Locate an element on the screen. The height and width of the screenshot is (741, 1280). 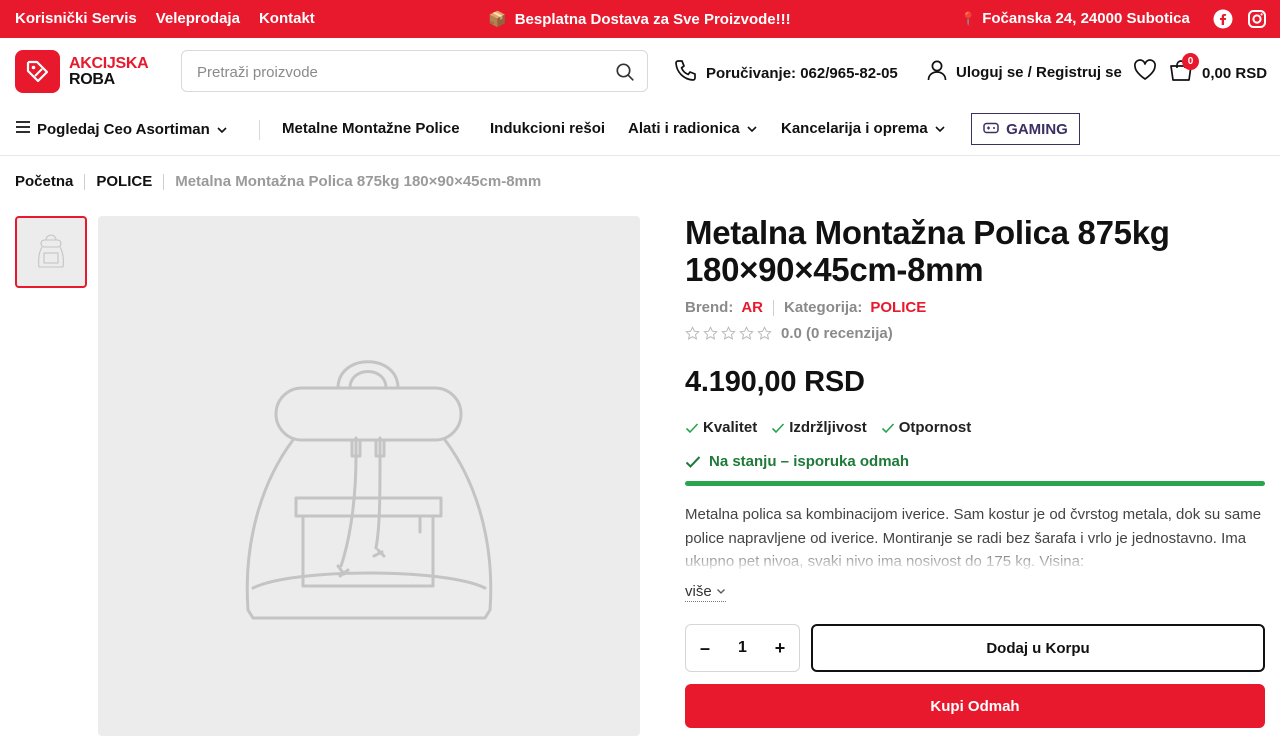
gaming-button: GAMING is located at coordinates (1025, 129).